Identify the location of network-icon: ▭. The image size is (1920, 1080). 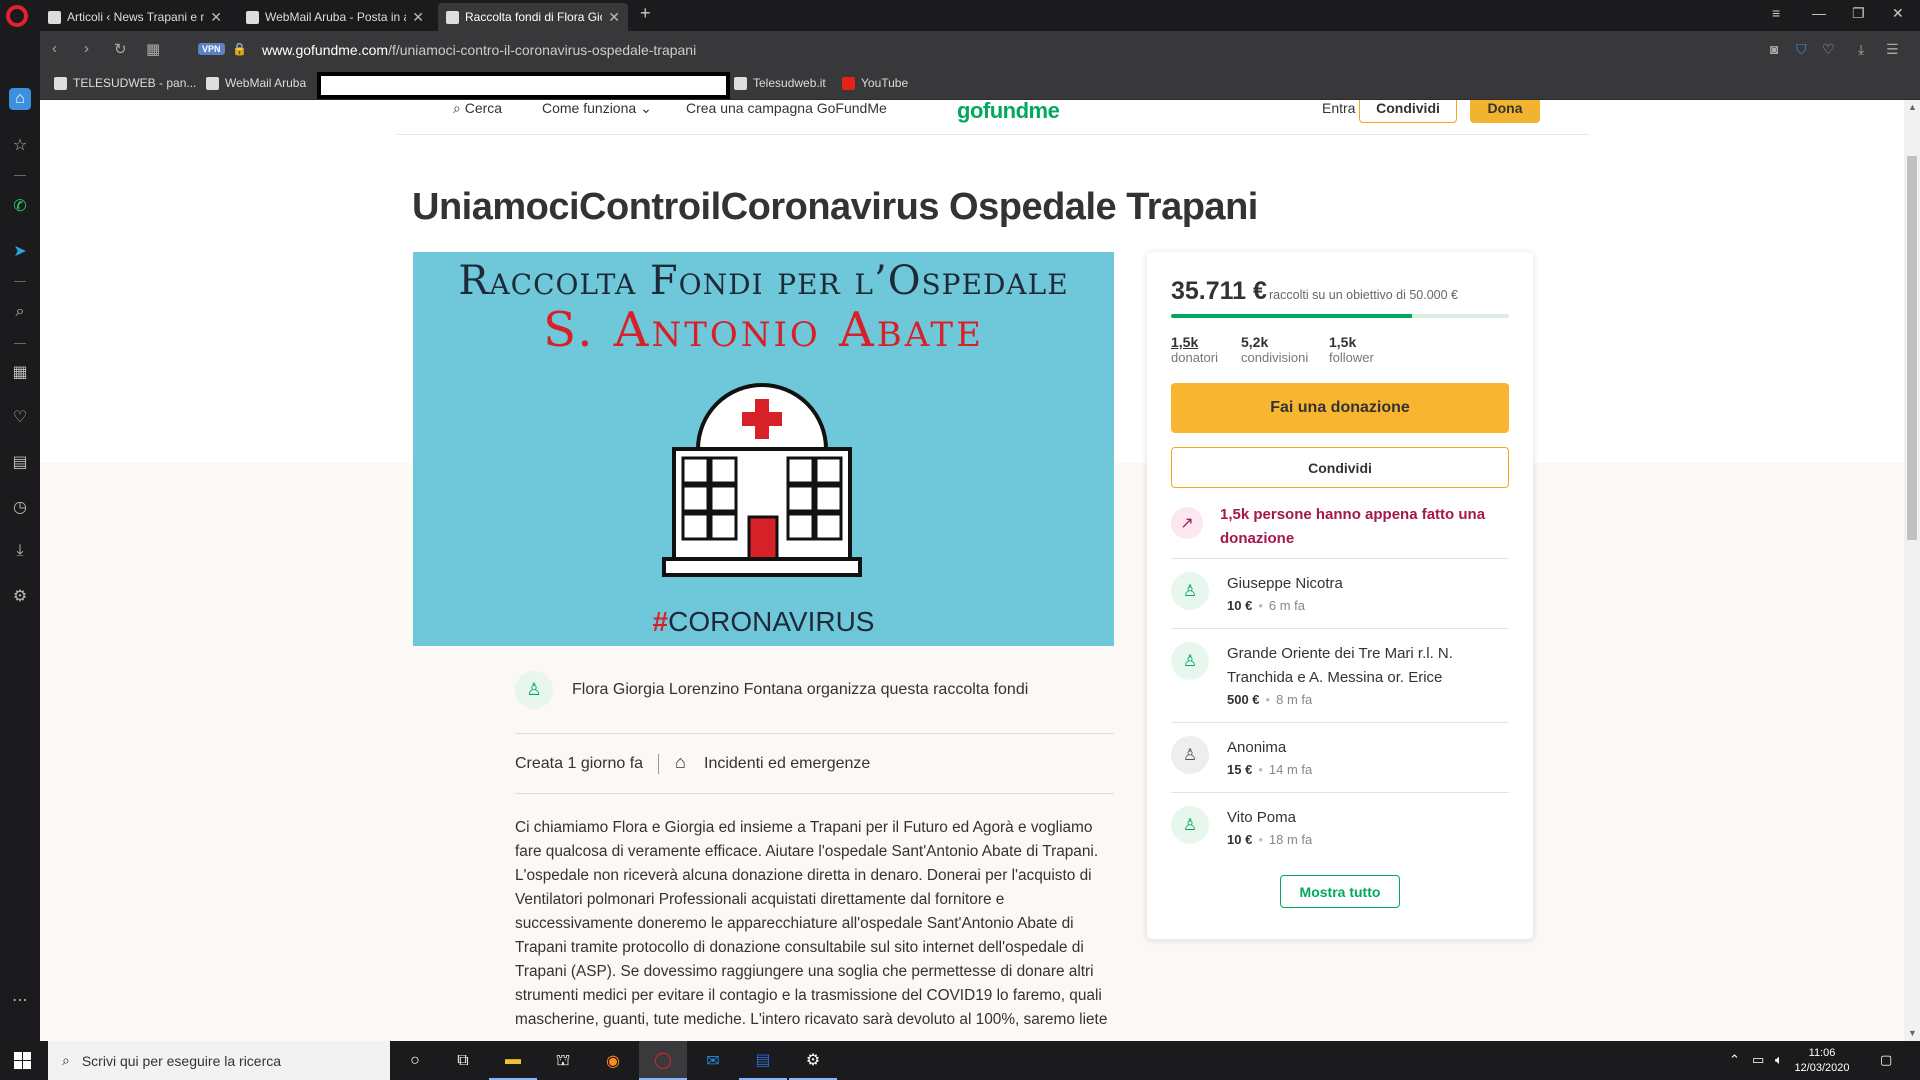
(1758, 1060).